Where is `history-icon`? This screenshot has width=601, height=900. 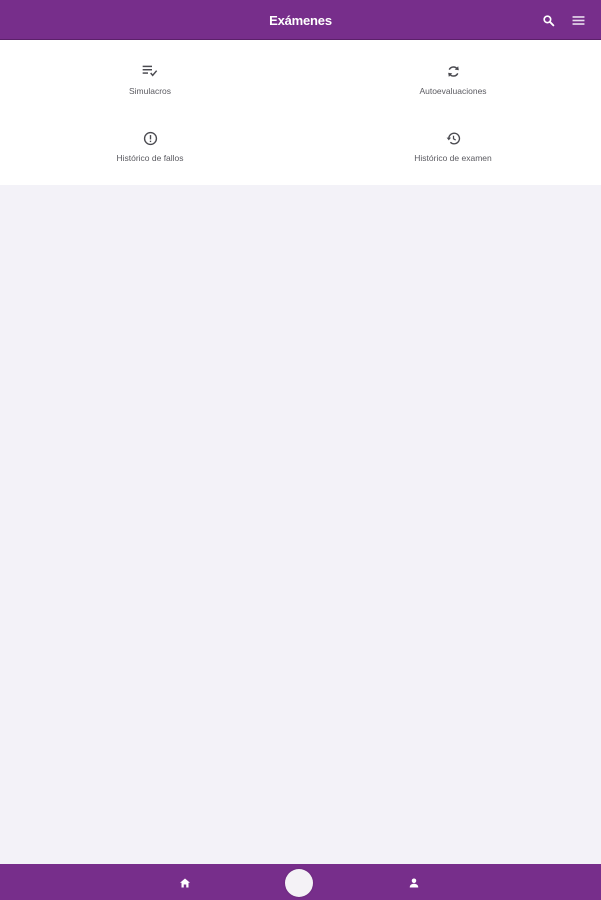
history-icon is located at coordinates (453, 138).